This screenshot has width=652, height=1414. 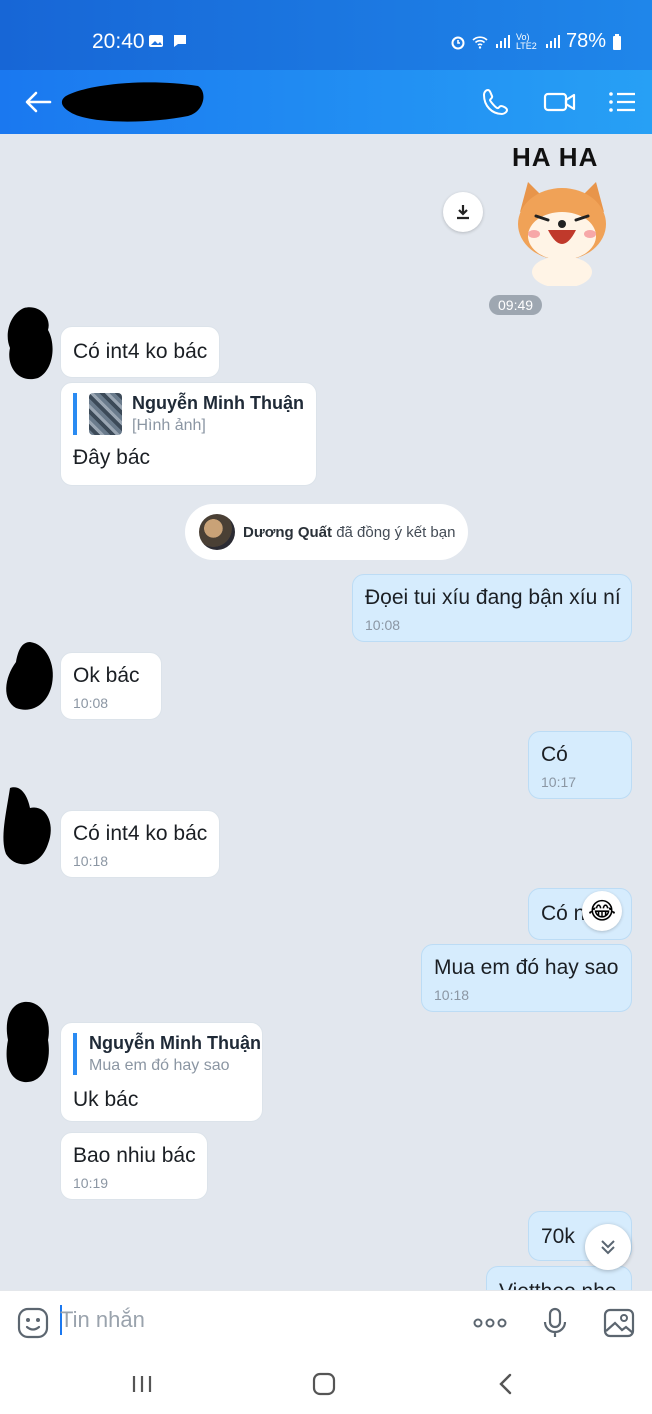 What do you see at coordinates (619, 1323) in the screenshot?
I see `image-icon` at bounding box center [619, 1323].